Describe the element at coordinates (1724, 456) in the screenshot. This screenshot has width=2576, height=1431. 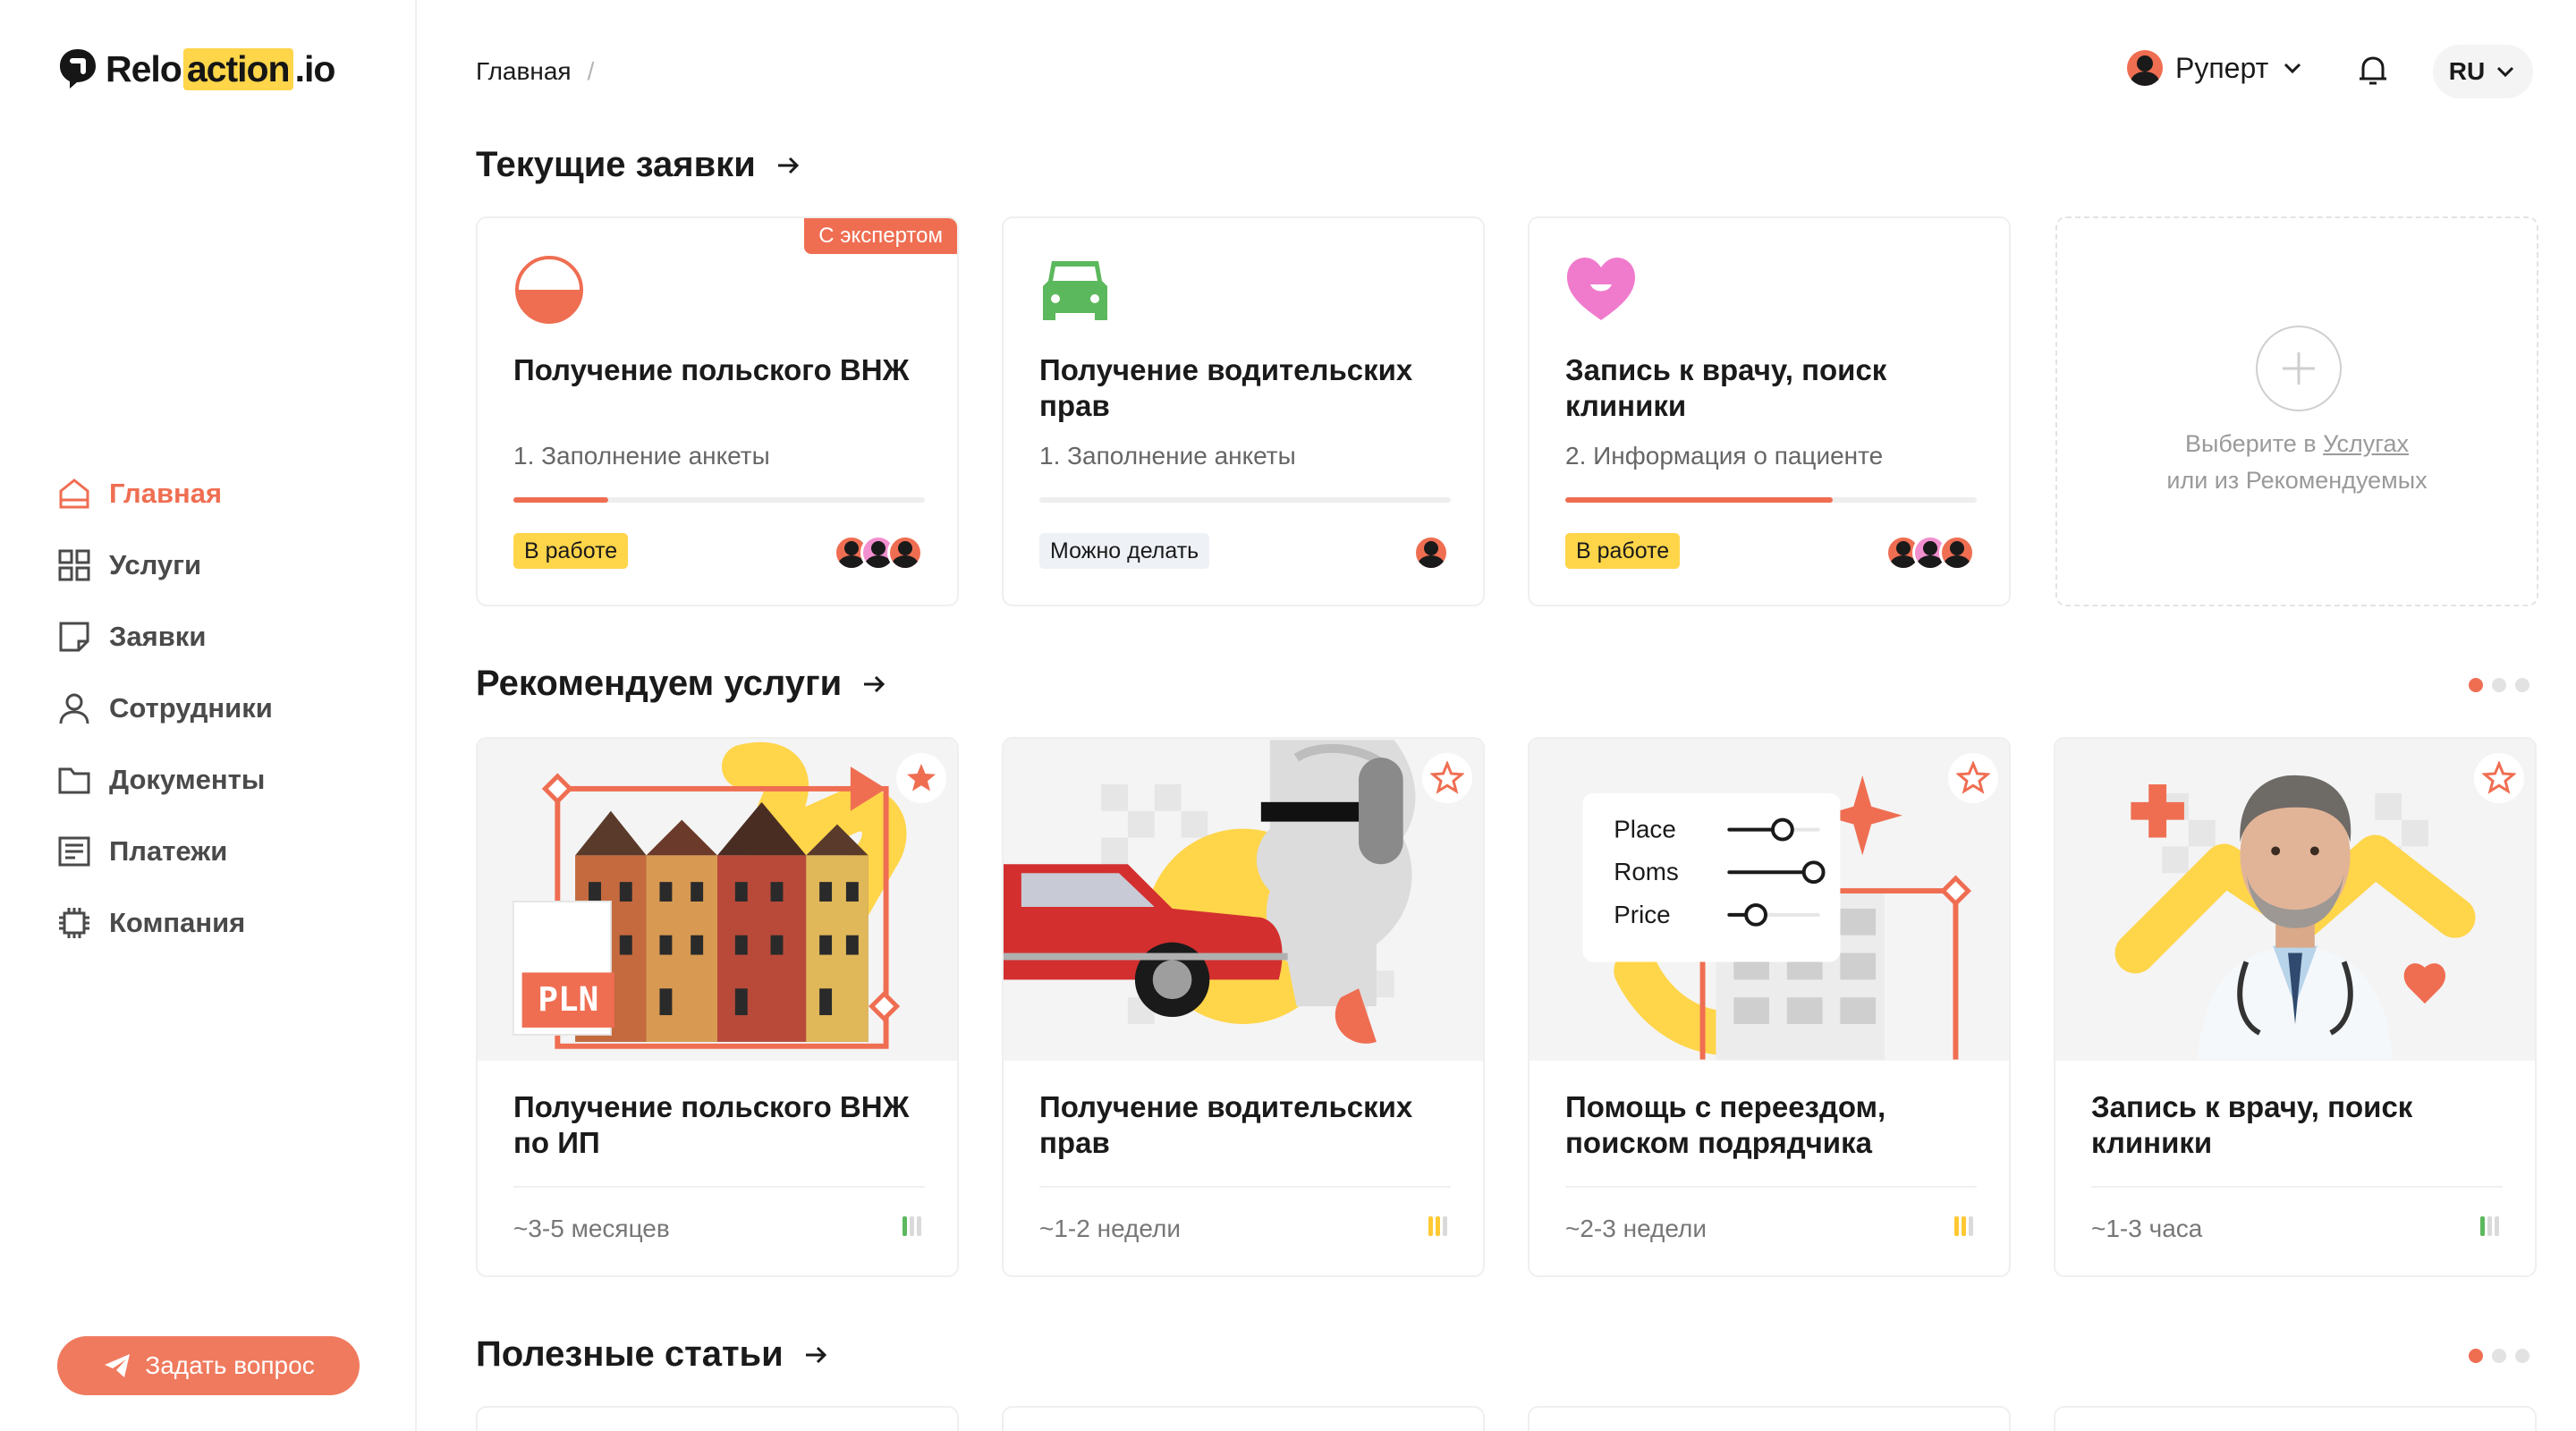
I see `request-step: 2. Информация о пациенте` at that location.